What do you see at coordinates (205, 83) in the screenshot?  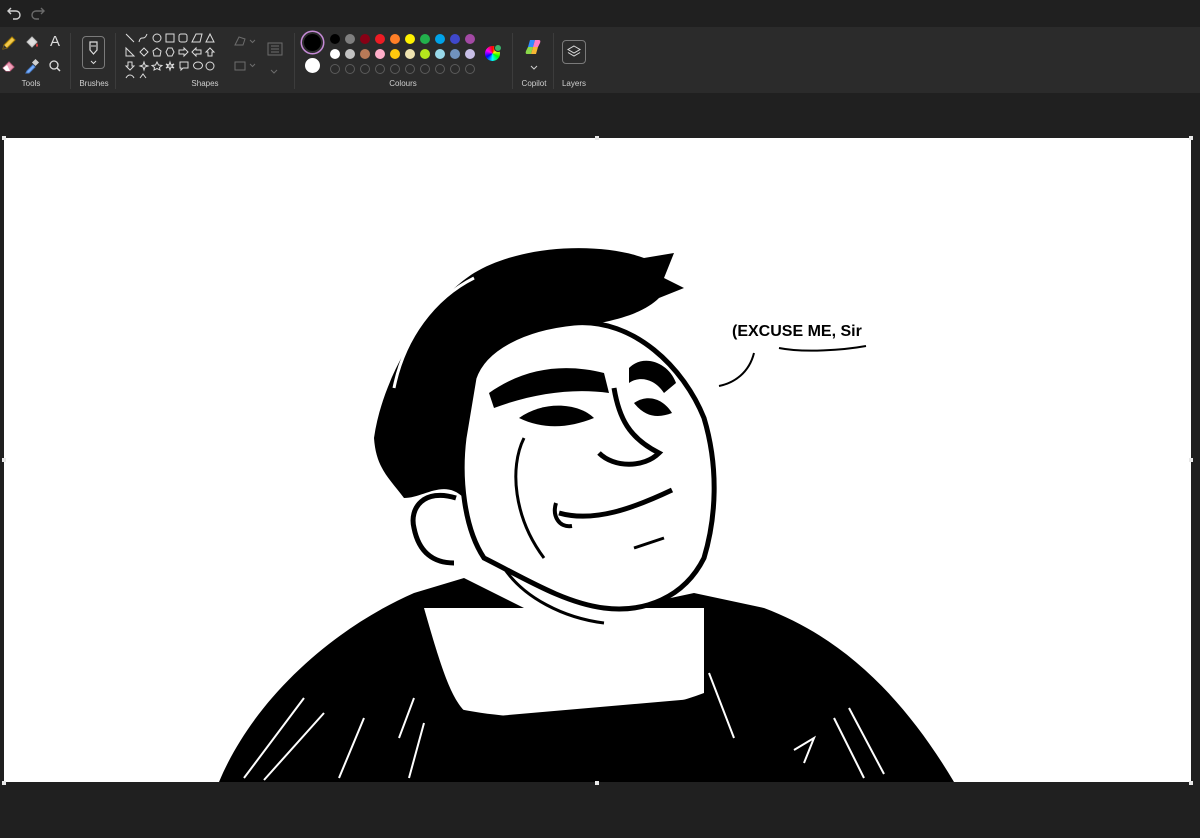 I see `shapes-group-label: Shapes` at bounding box center [205, 83].